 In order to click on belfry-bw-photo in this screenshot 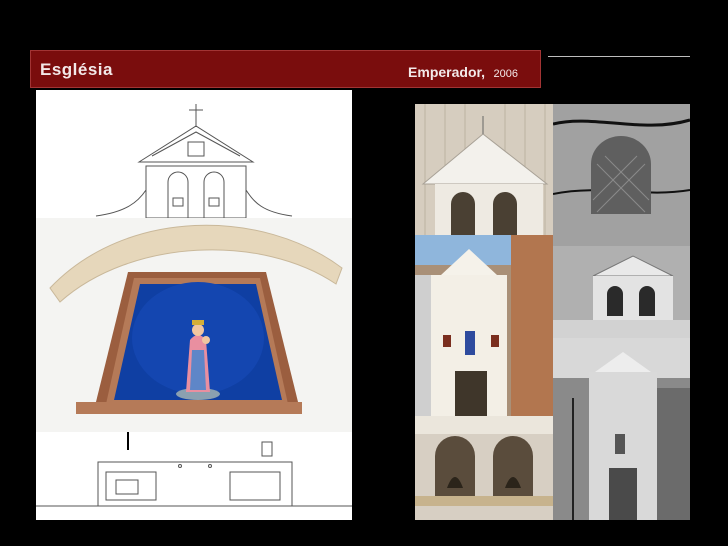, I will do `click(621, 292)`.